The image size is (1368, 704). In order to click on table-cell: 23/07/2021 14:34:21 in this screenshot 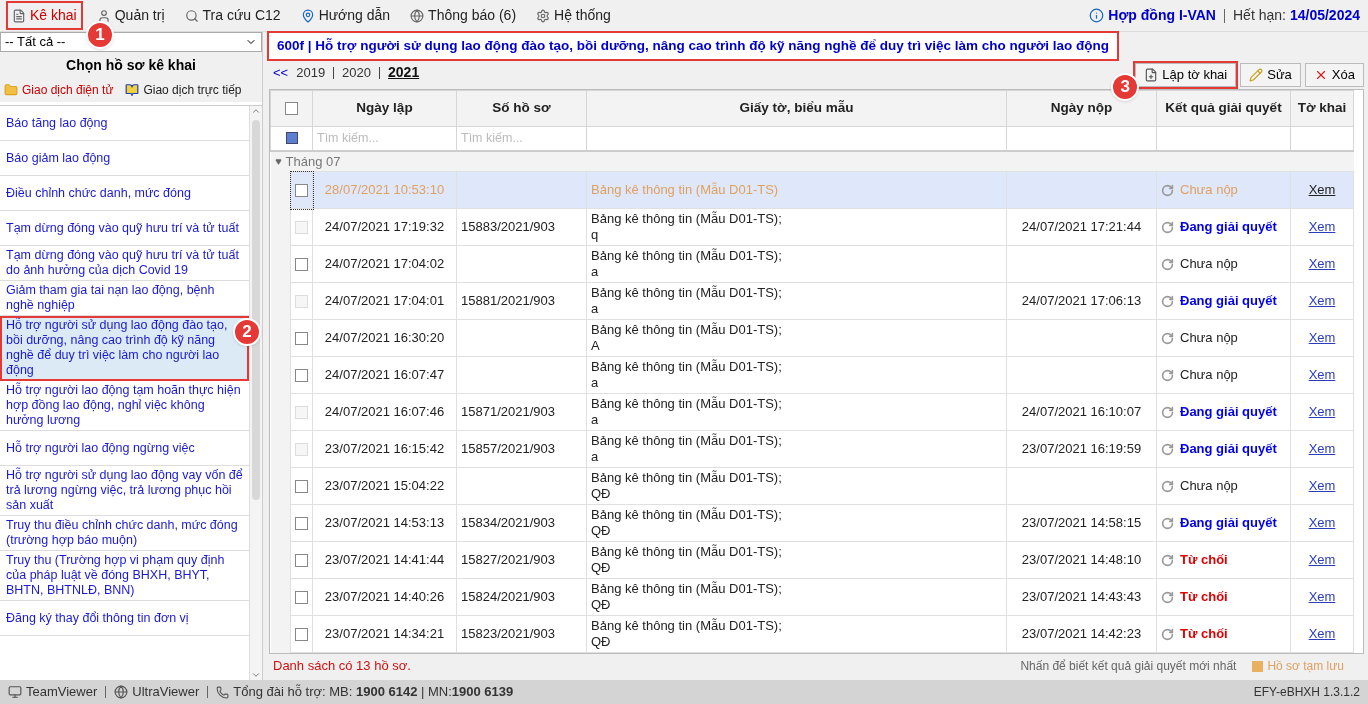, I will do `click(384, 634)`.